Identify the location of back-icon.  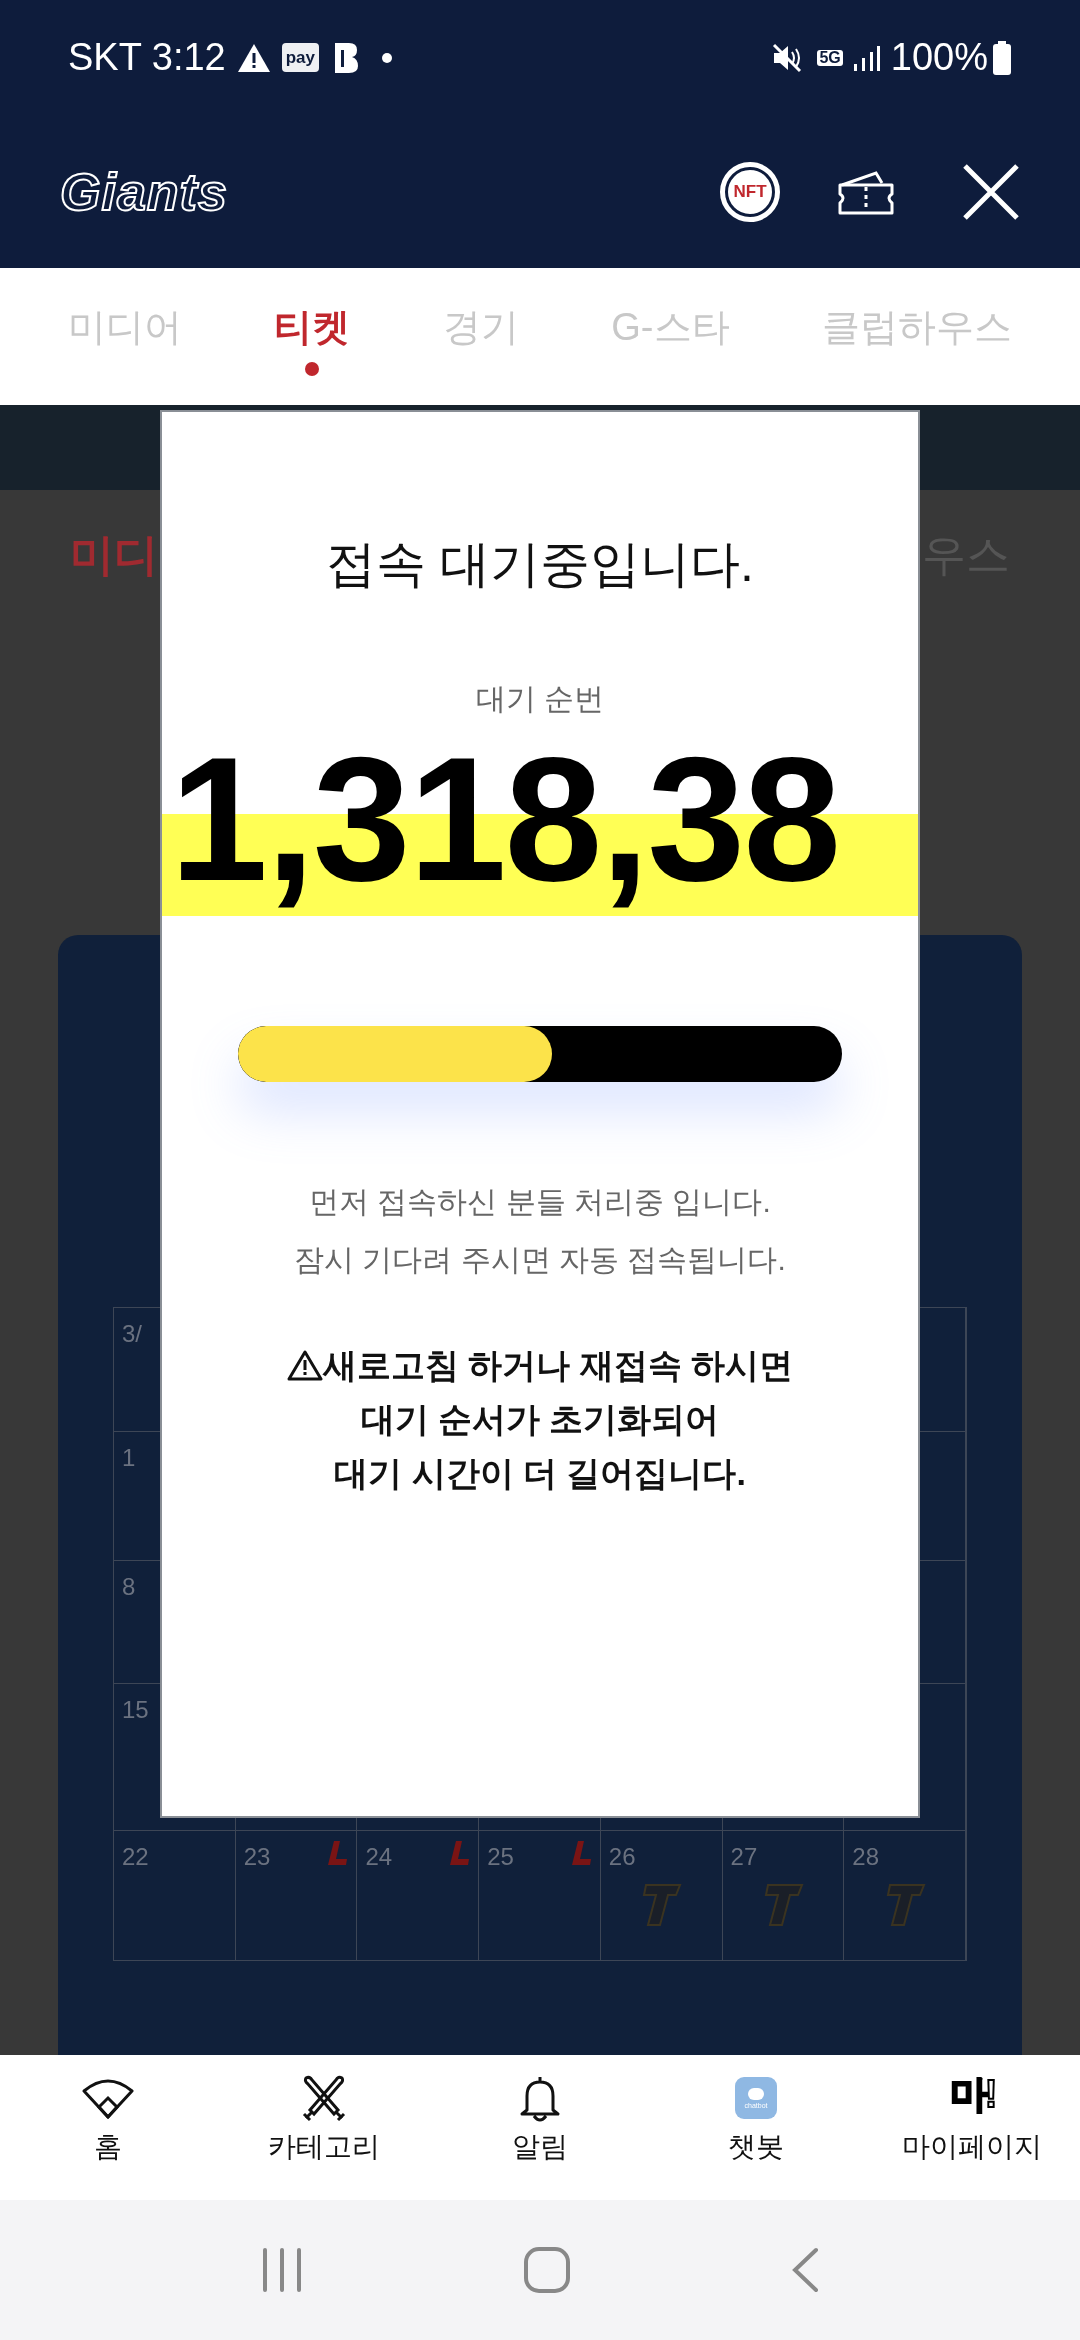
(805, 2270).